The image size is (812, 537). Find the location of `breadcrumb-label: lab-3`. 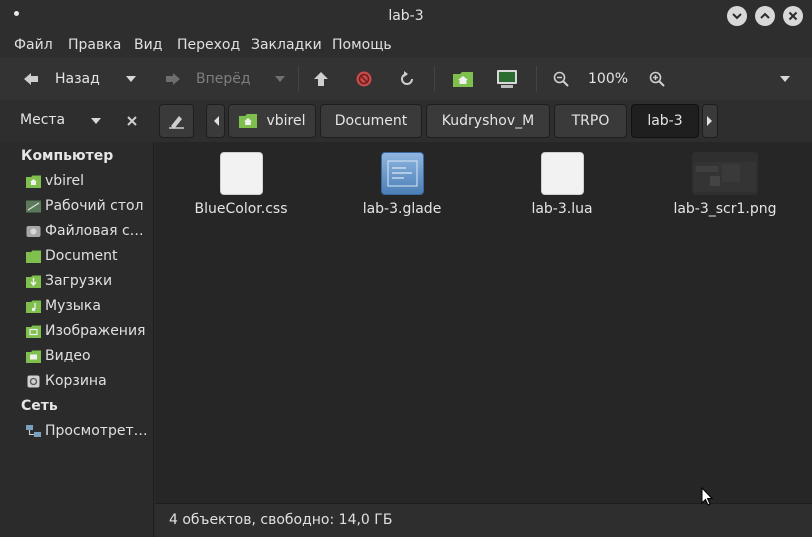

breadcrumb-label: lab-3 is located at coordinates (665, 121).